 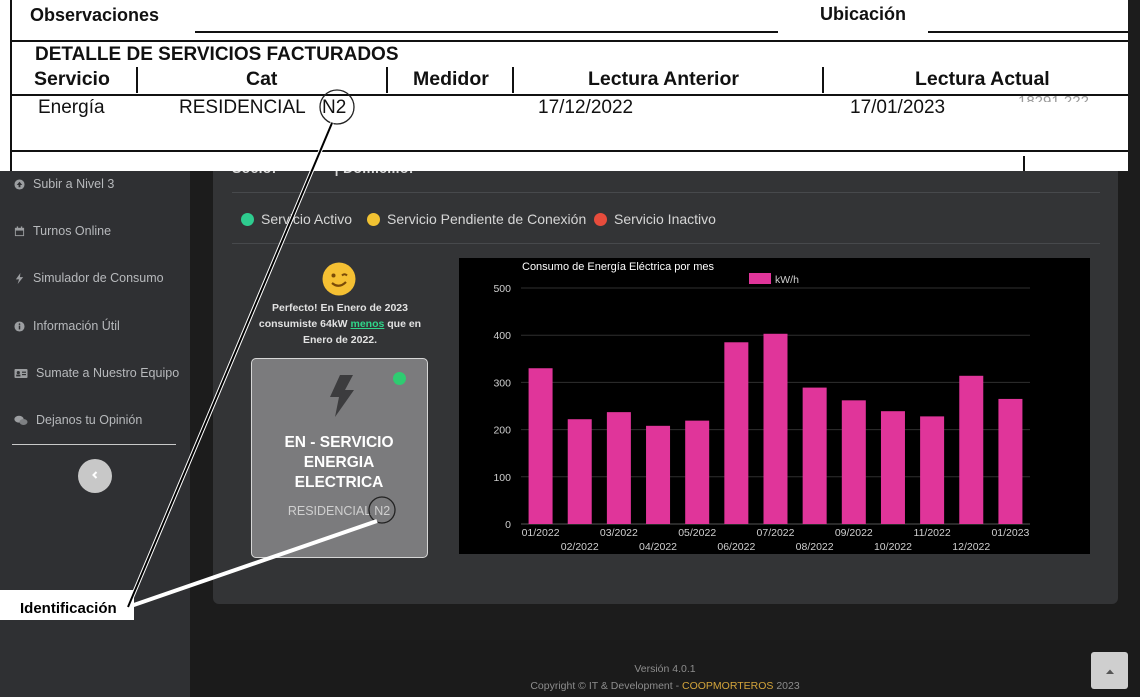 What do you see at coordinates (217, 54) in the screenshot?
I see `invoice-section-title: DETALLE DE SERVICIOS FACTURADOS` at bounding box center [217, 54].